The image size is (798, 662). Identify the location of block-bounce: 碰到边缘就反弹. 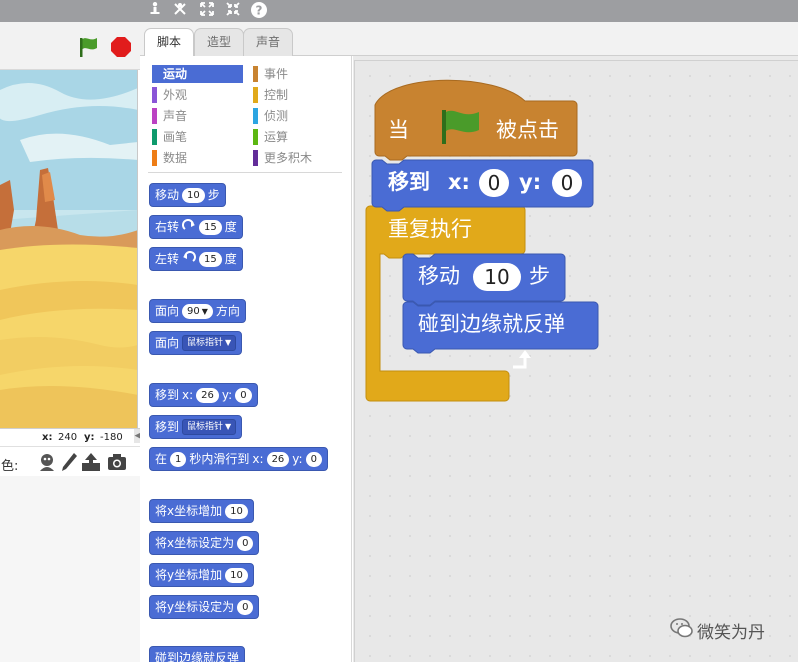
(197, 654).